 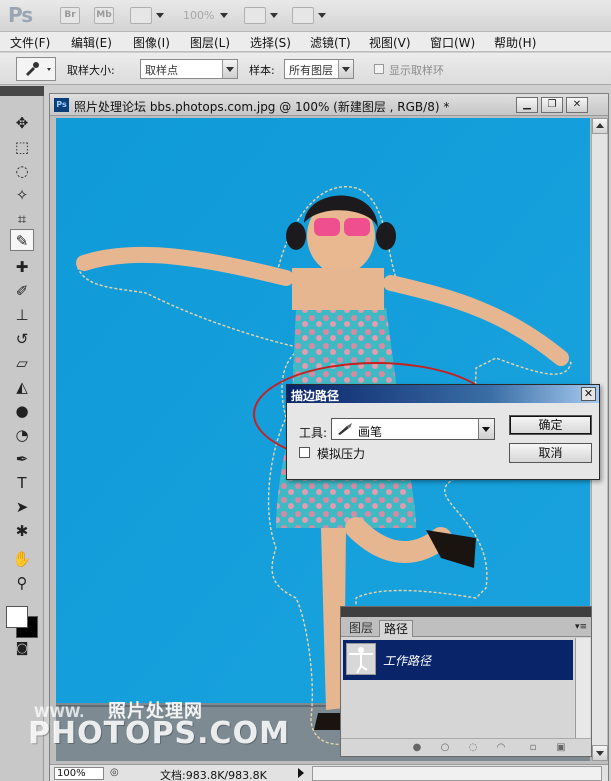 What do you see at coordinates (416, 70) in the screenshot?
I see `show-sampling-ring-label: 显示取样环` at bounding box center [416, 70].